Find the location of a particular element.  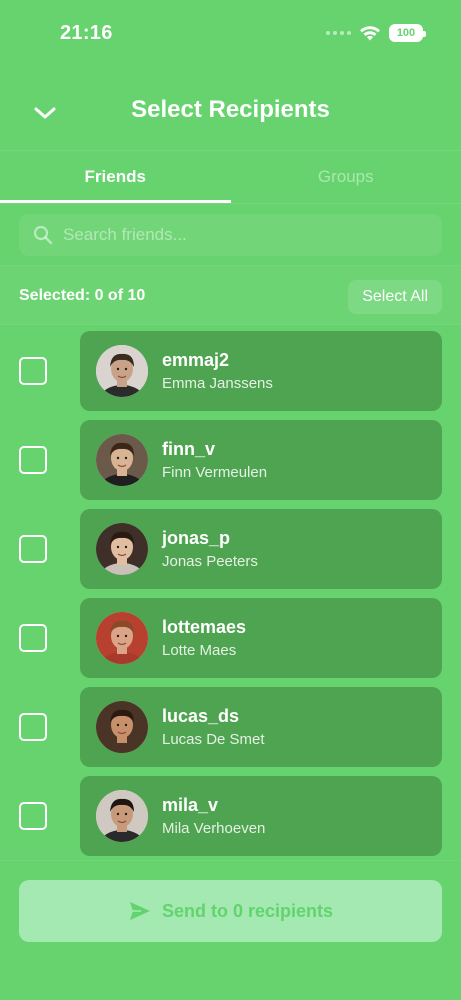

friend-card: mila_v Mila Verhoeven is located at coordinates (261, 816).